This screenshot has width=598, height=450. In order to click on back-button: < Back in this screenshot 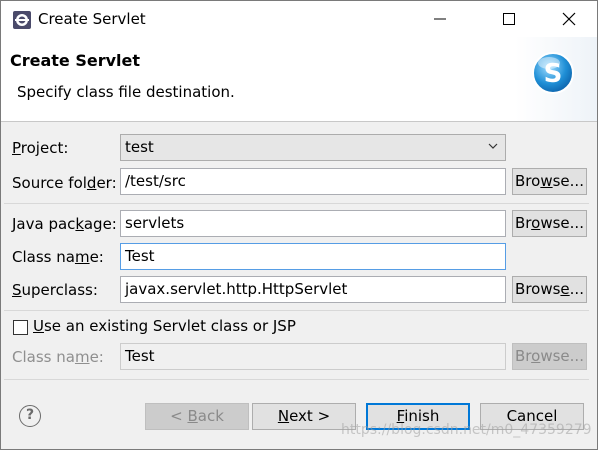, I will do `click(197, 416)`.